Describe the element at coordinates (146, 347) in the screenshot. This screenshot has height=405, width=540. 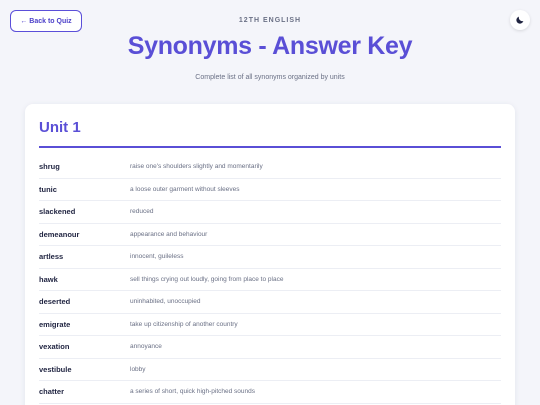
I see `synonym-meaning: annoyance` at that location.